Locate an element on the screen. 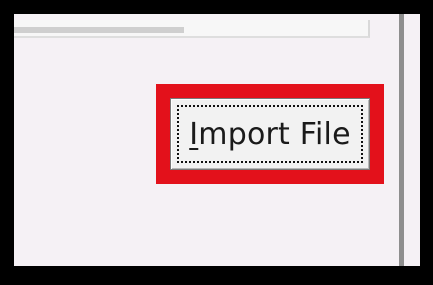 This screenshot has width=433, height=285. horizontal-scrollbar is located at coordinates (192, 29).